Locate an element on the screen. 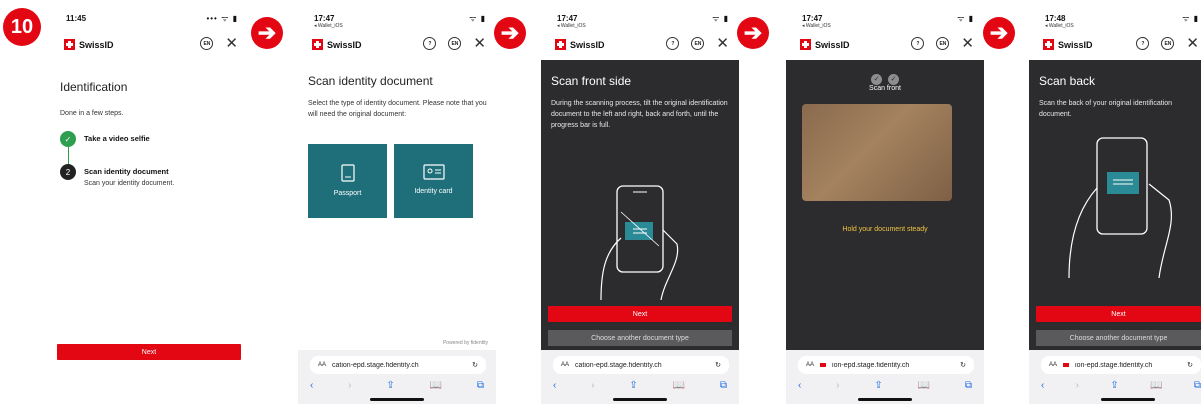  signal-battery-icon: ᯤ ▮ is located at coordinates (1190, 18).